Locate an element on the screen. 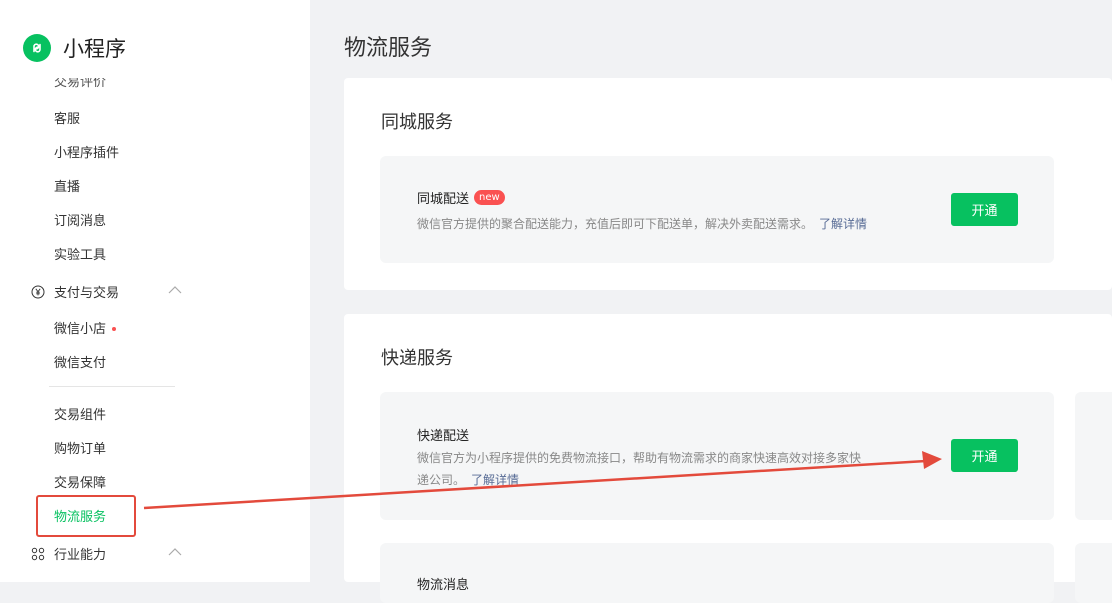  app-title: 小程序 is located at coordinates (94, 49).